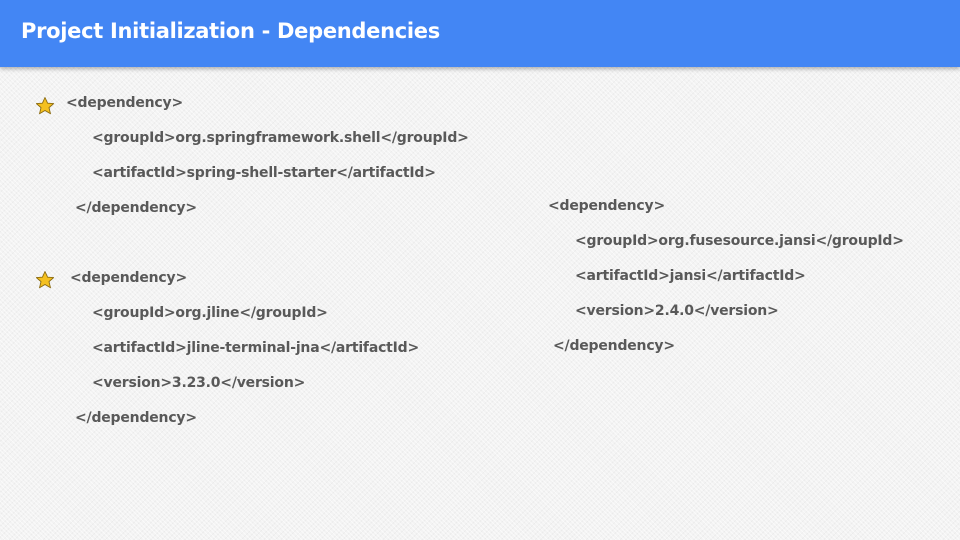 The image size is (960, 540). I want to click on dependency-2-version: <version>3.23.0</version>, so click(199, 383).